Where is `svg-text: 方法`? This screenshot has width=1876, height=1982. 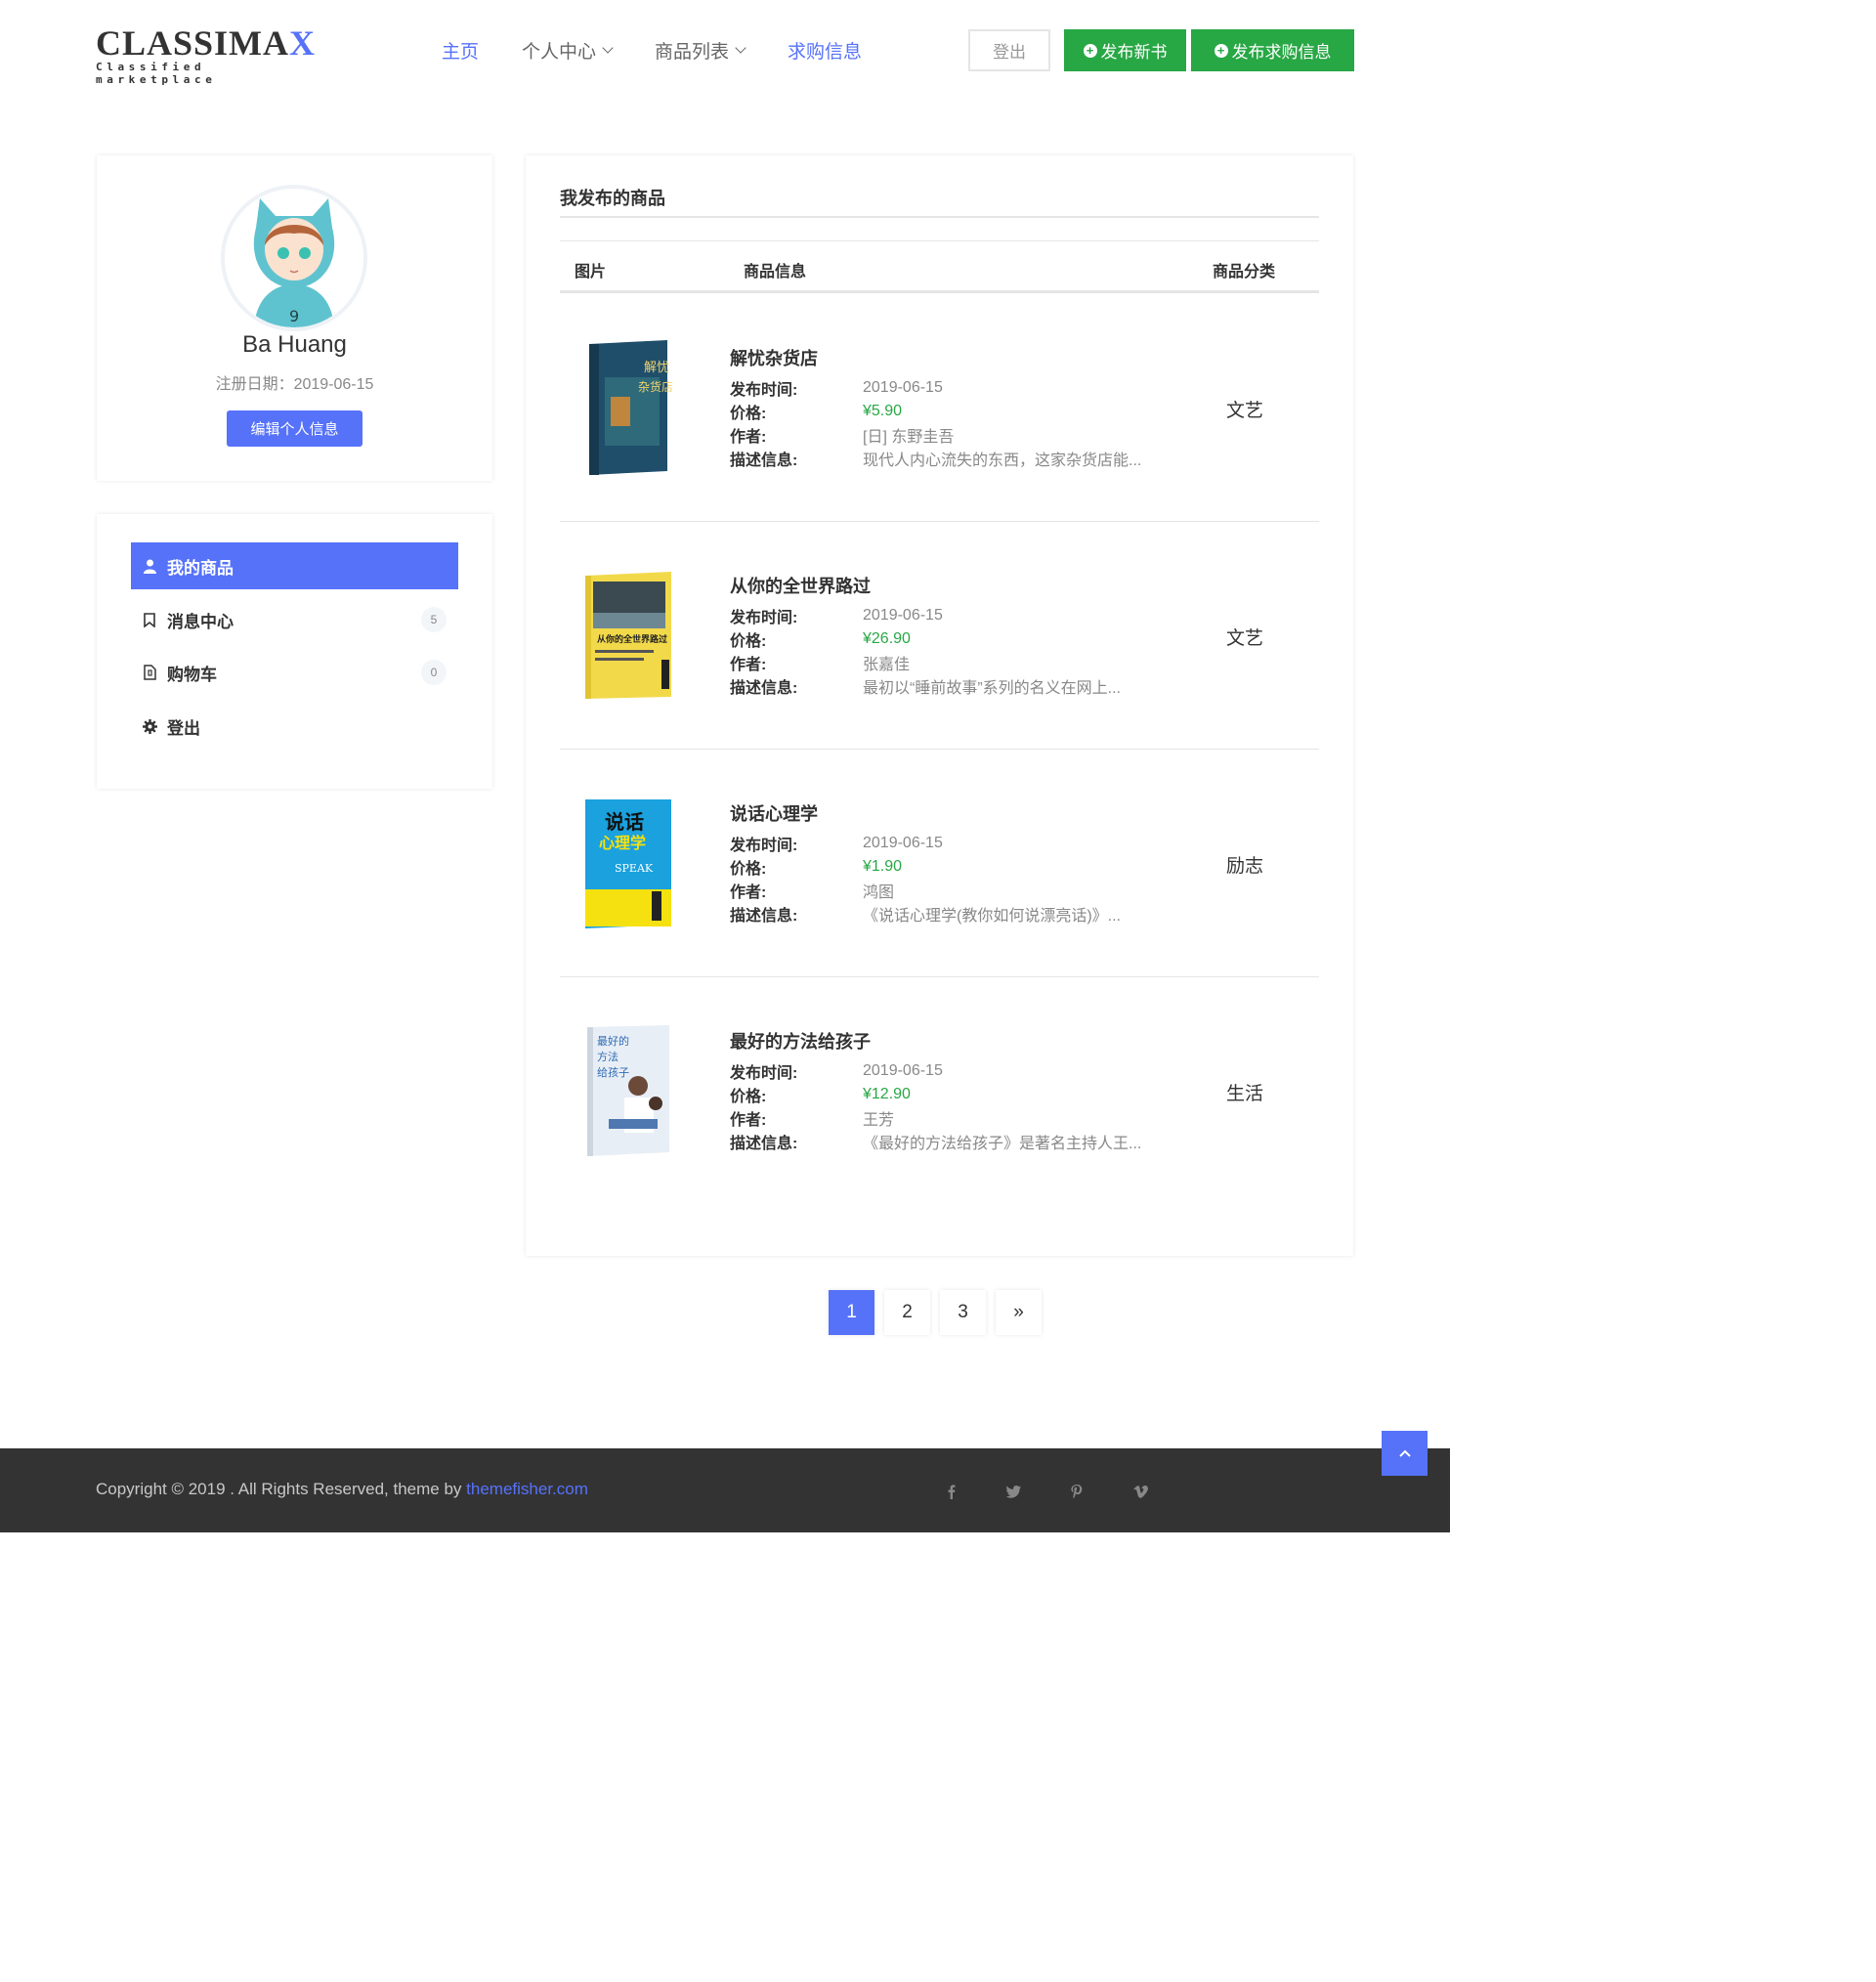 svg-text: 方法 is located at coordinates (607, 1057).